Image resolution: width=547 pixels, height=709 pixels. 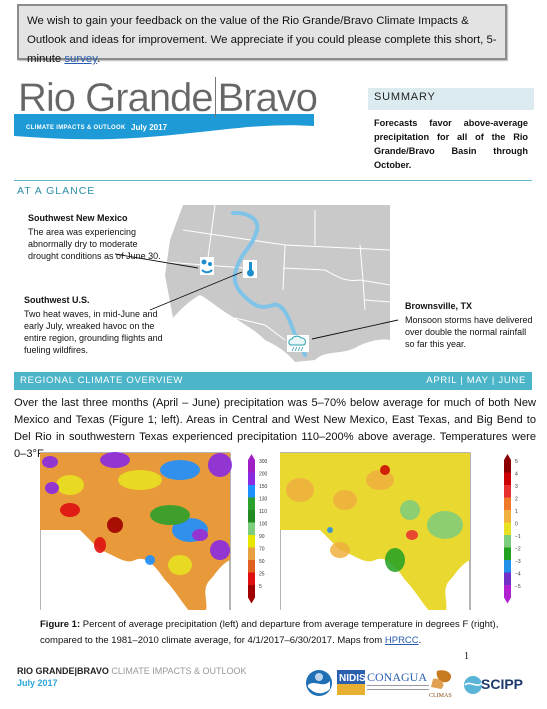 I want to click on masthead-subtitle: CLIMATE IMPACTS & OUTLOOK, so click(x=76, y=128).